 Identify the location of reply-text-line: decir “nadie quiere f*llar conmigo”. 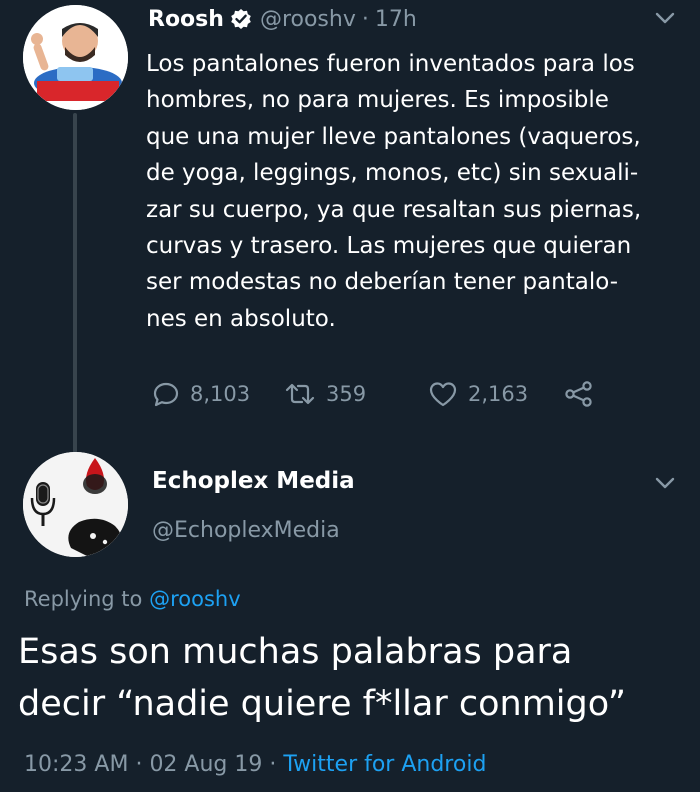
(322, 704).